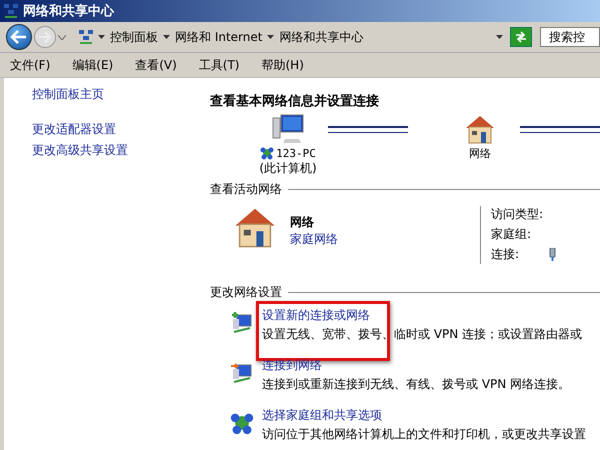  Describe the element at coordinates (416, 384) in the screenshot. I see `task-description: 连接到或重新连接到无线、有线、拨号或 VPN 网络连接。` at that location.